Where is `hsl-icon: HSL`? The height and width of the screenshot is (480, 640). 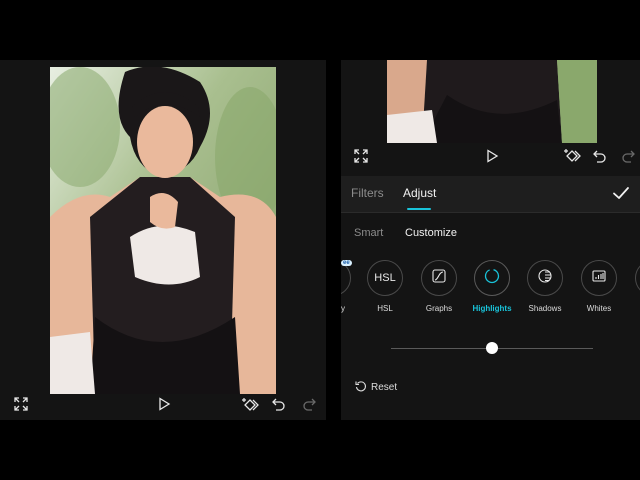
hsl-icon: HSL is located at coordinates (385, 278).